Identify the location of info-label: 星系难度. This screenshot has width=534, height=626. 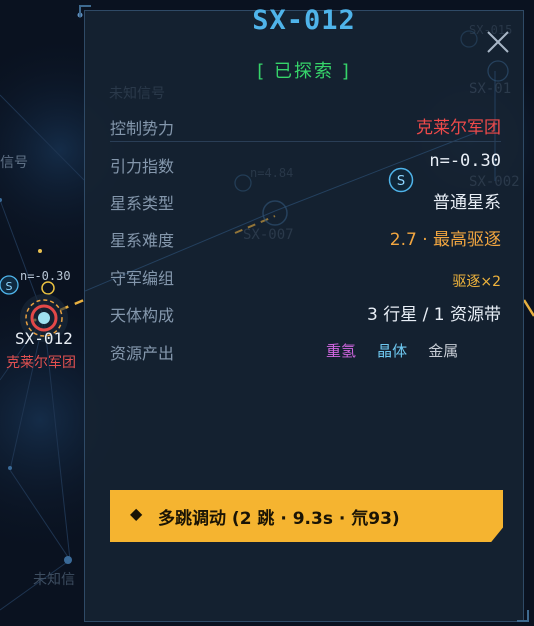
(142, 240).